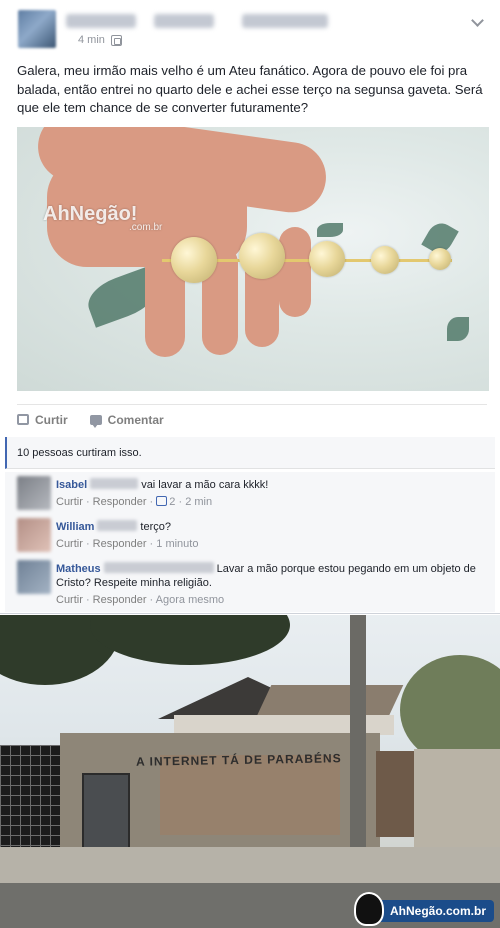  Describe the element at coordinates (250, 867) in the screenshot. I see `sidewalk` at that location.